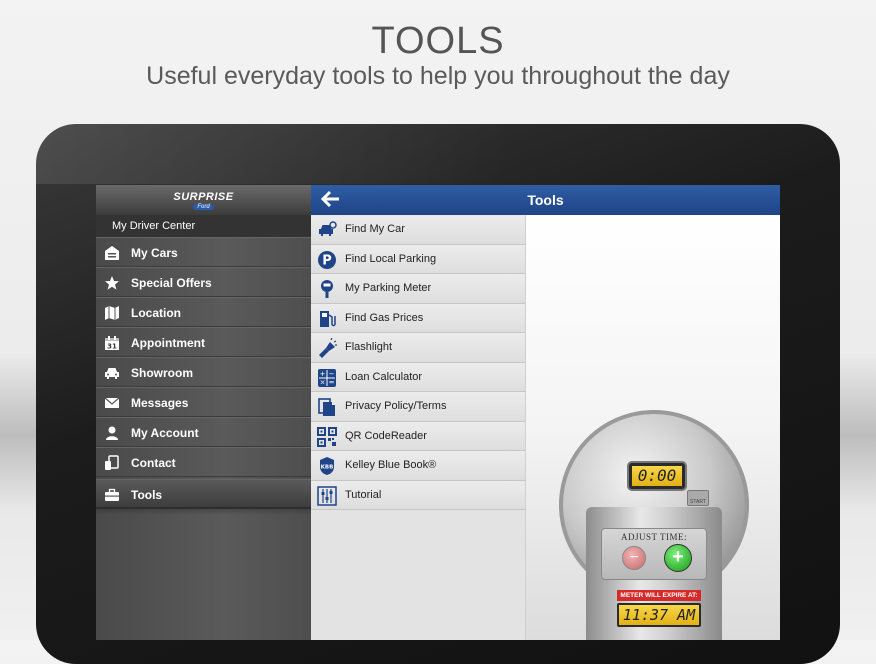 Image resolution: width=876 pixels, height=664 pixels. Describe the element at coordinates (654, 554) in the screenshot. I see `adjust-time-panel: ADJUST TIME: − +` at that location.